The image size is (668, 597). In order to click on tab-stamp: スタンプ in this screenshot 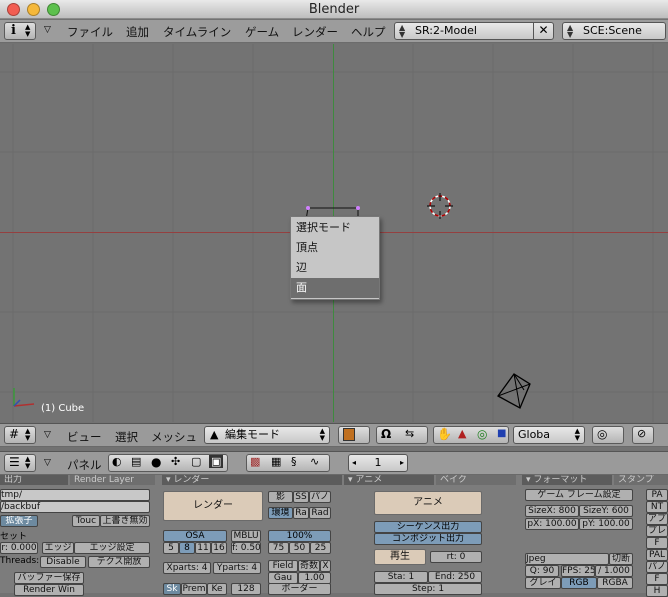, I will do `click(641, 480)`.